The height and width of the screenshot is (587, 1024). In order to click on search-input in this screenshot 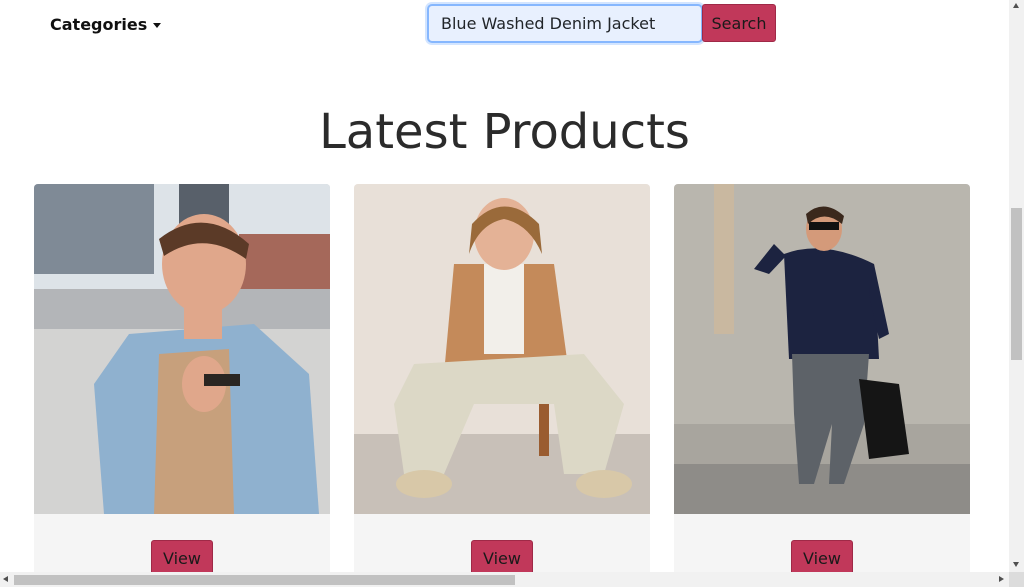, I will do `click(565, 23)`.